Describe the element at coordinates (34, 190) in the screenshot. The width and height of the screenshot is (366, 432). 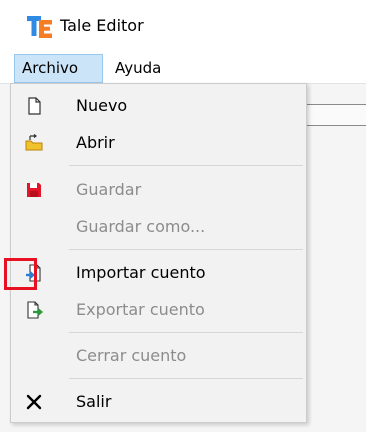
I see `save-icon` at that location.